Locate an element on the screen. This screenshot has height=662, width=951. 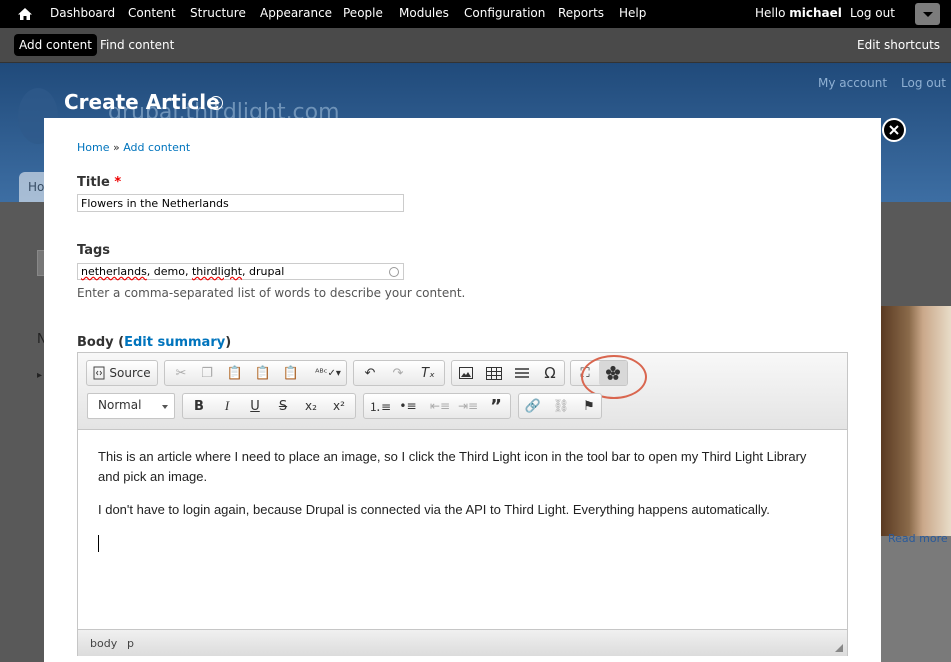
background-panel is located at coordinates (916, 599).